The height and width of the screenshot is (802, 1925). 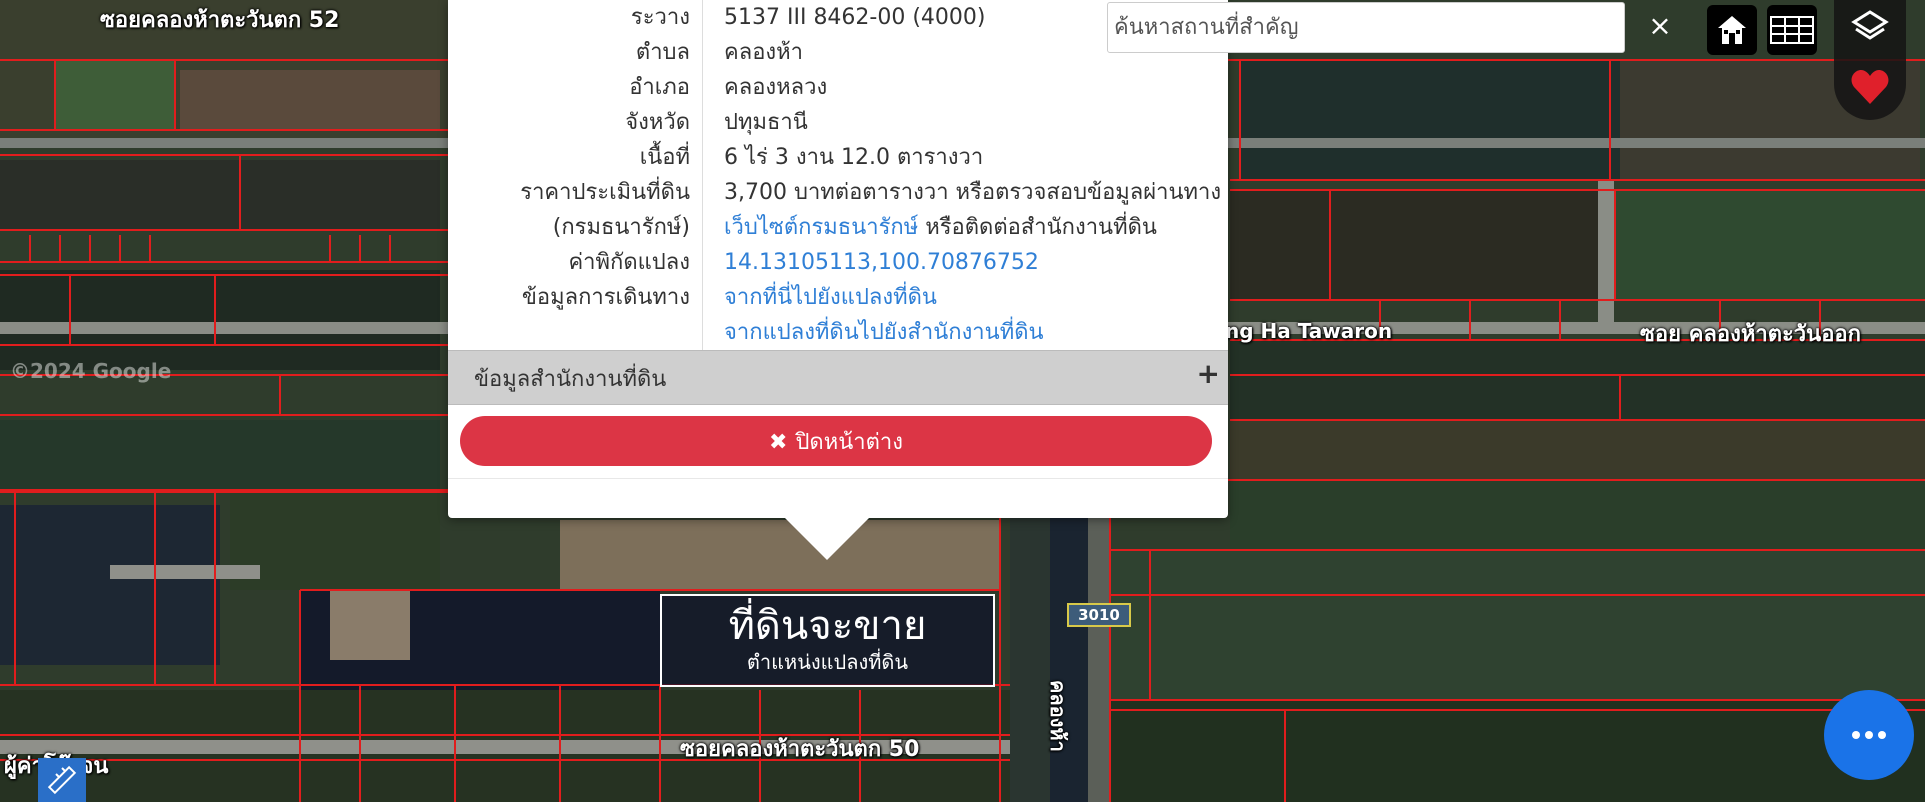 I want to click on more-options-button, so click(x=1869, y=735).